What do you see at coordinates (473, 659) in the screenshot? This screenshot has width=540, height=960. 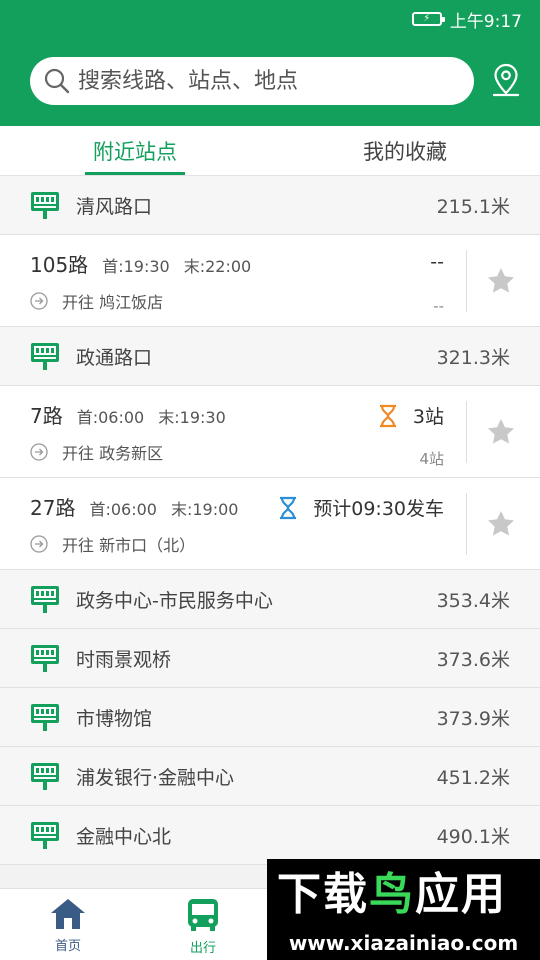 I see `stop-distance: 373.6米` at bounding box center [473, 659].